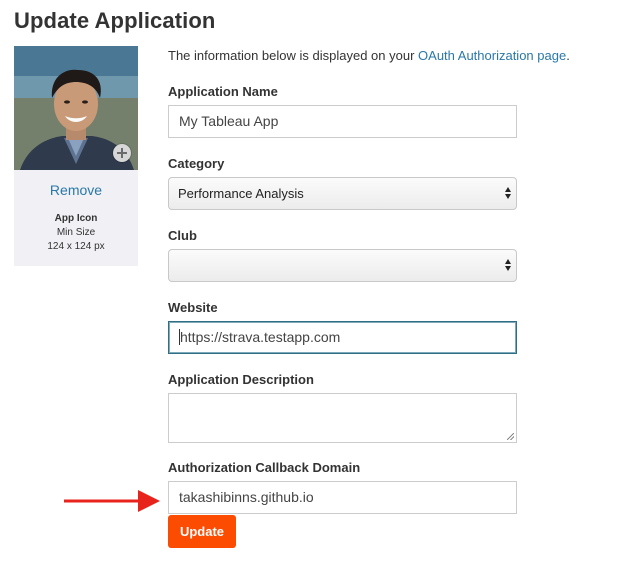 The width and height of the screenshot is (637, 568). What do you see at coordinates (342, 121) in the screenshot?
I see `app-name-input: My Tableau App` at bounding box center [342, 121].